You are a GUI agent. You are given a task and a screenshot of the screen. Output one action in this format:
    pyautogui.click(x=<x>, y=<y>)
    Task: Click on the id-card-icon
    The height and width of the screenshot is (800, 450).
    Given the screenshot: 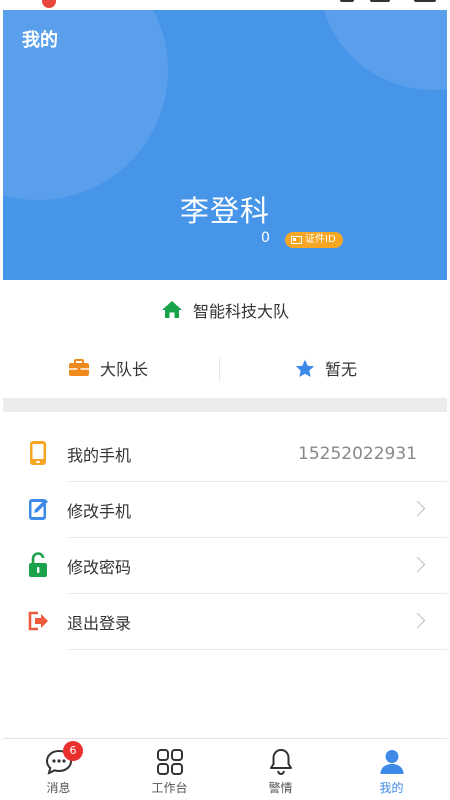 What is the action you would take?
    pyautogui.click(x=296, y=240)
    